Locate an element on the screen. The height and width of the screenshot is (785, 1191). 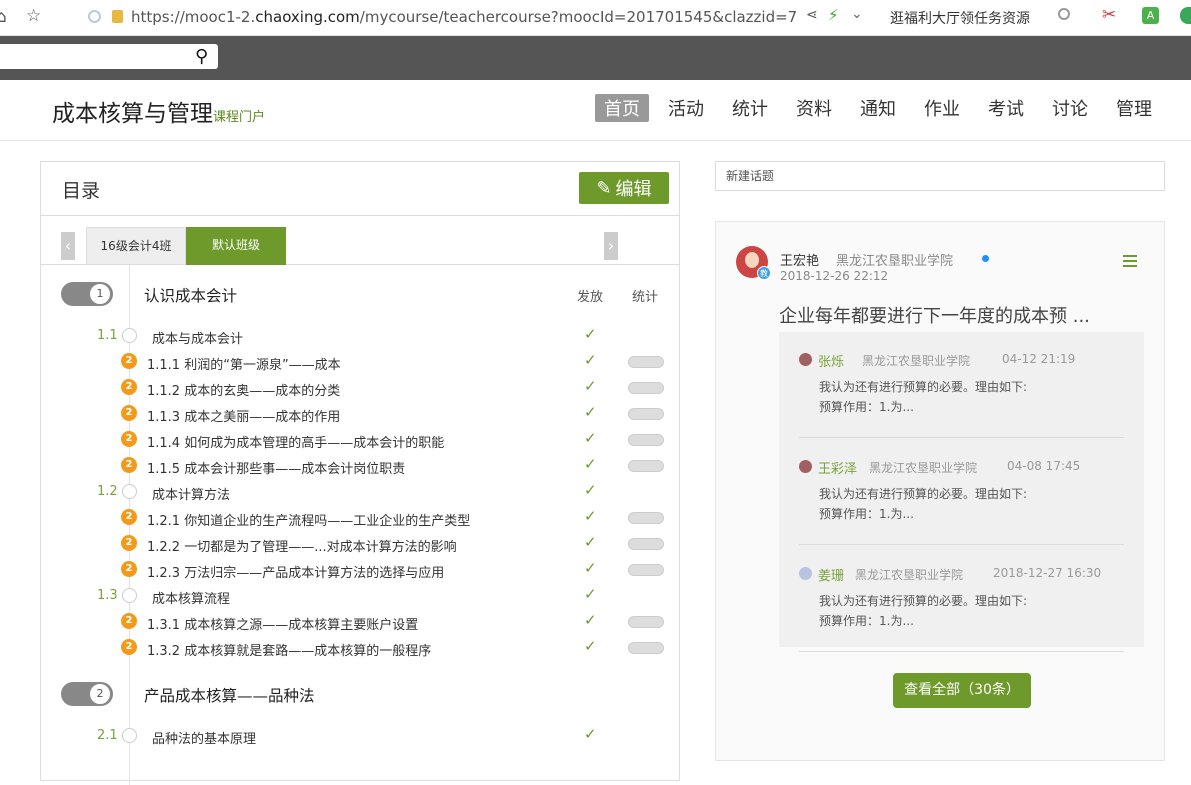
chapter-toggle: 1 is located at coordinates (87, 294).